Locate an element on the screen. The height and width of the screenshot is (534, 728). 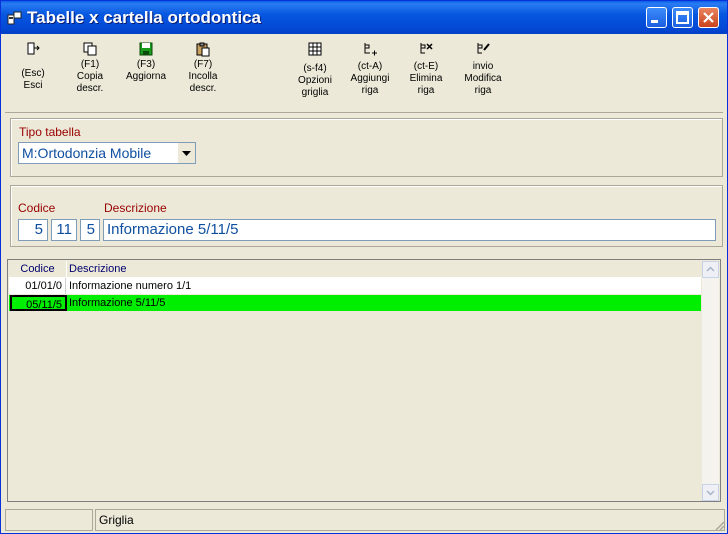
edit-row-tool: invio Modifica riga is located at coordinates (483, 69).